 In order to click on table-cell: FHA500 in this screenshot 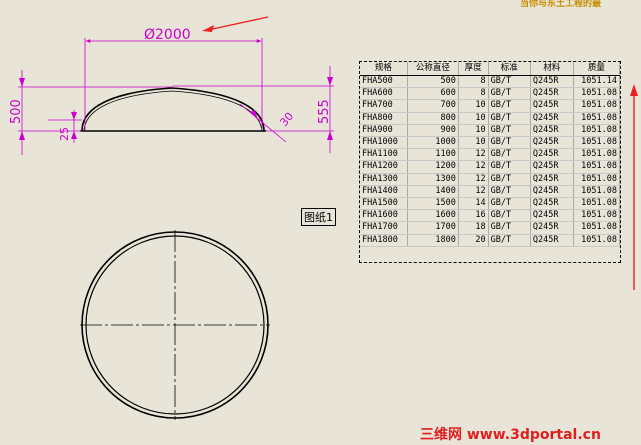, I will do `click(384, 82)`.